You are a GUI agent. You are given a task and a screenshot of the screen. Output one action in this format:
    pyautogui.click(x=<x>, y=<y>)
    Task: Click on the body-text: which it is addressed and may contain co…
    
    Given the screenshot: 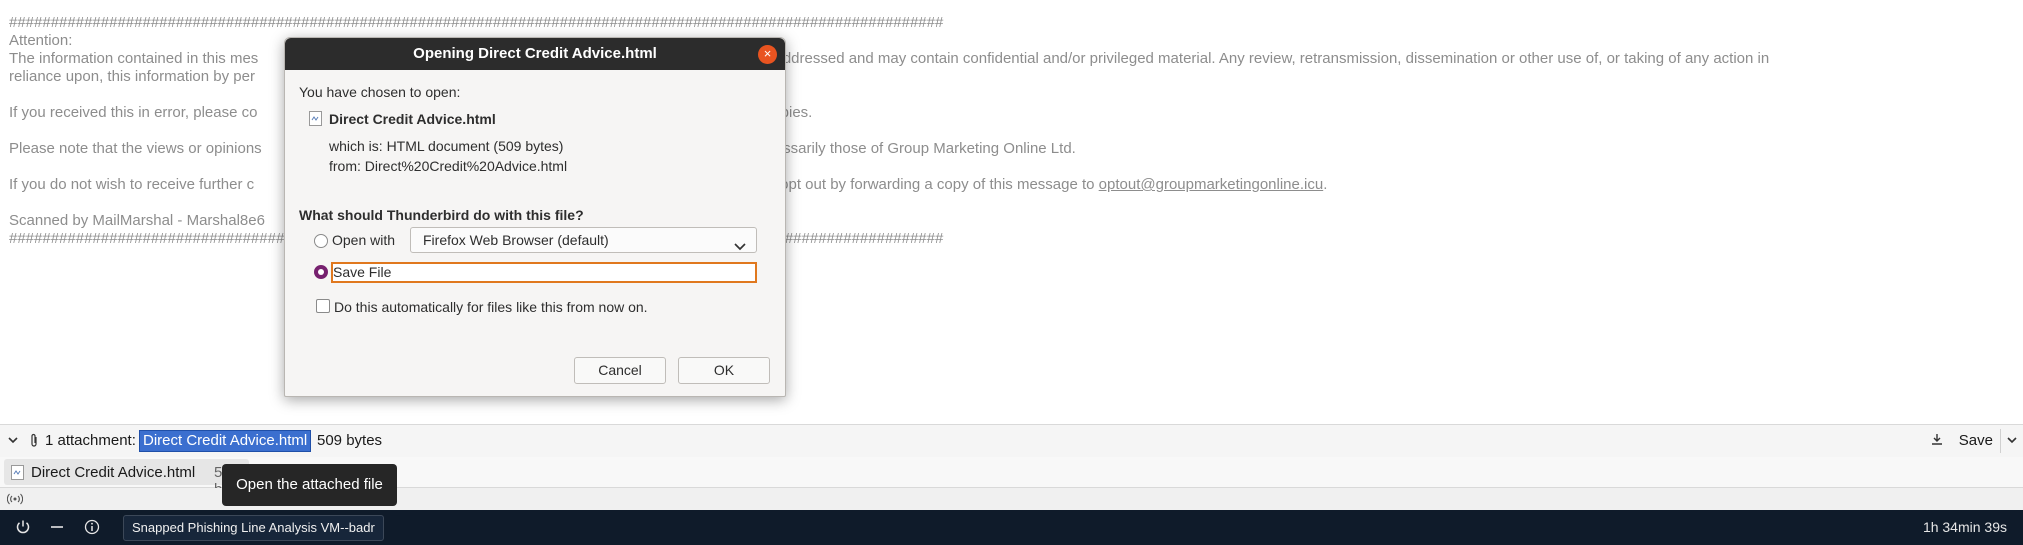 What is the action you would take?
    pyautogui.click(x=1237, y=58)
    